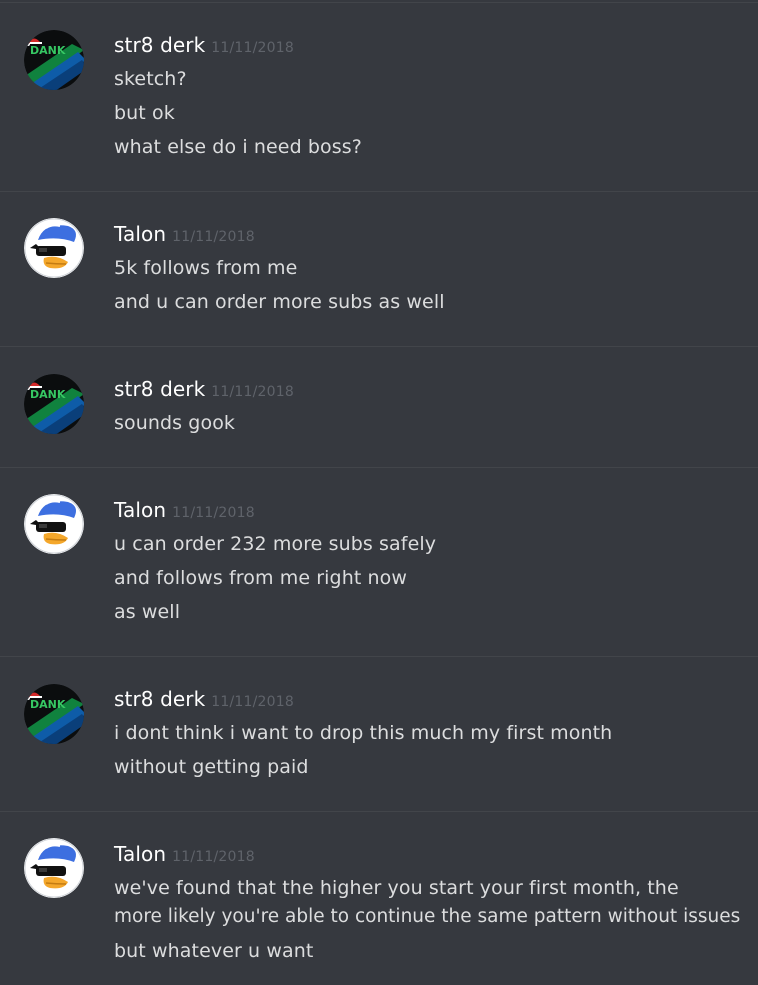 Image resolution: width=758 pixels, height=985 pixels. I want to click on message-text: 5k follows from me, so click(206, 268).